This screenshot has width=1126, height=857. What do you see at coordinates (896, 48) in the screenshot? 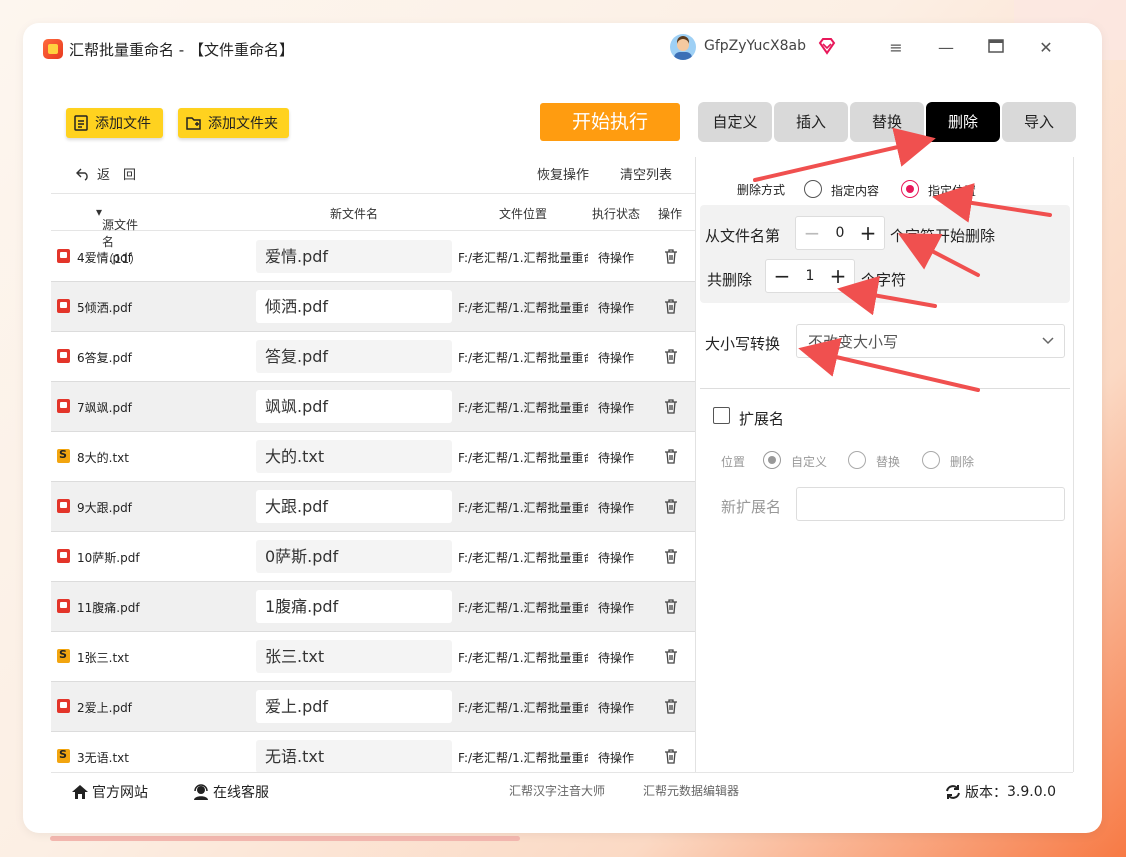
I see `menu-icon: ≡` at bounding box center [896, 48].